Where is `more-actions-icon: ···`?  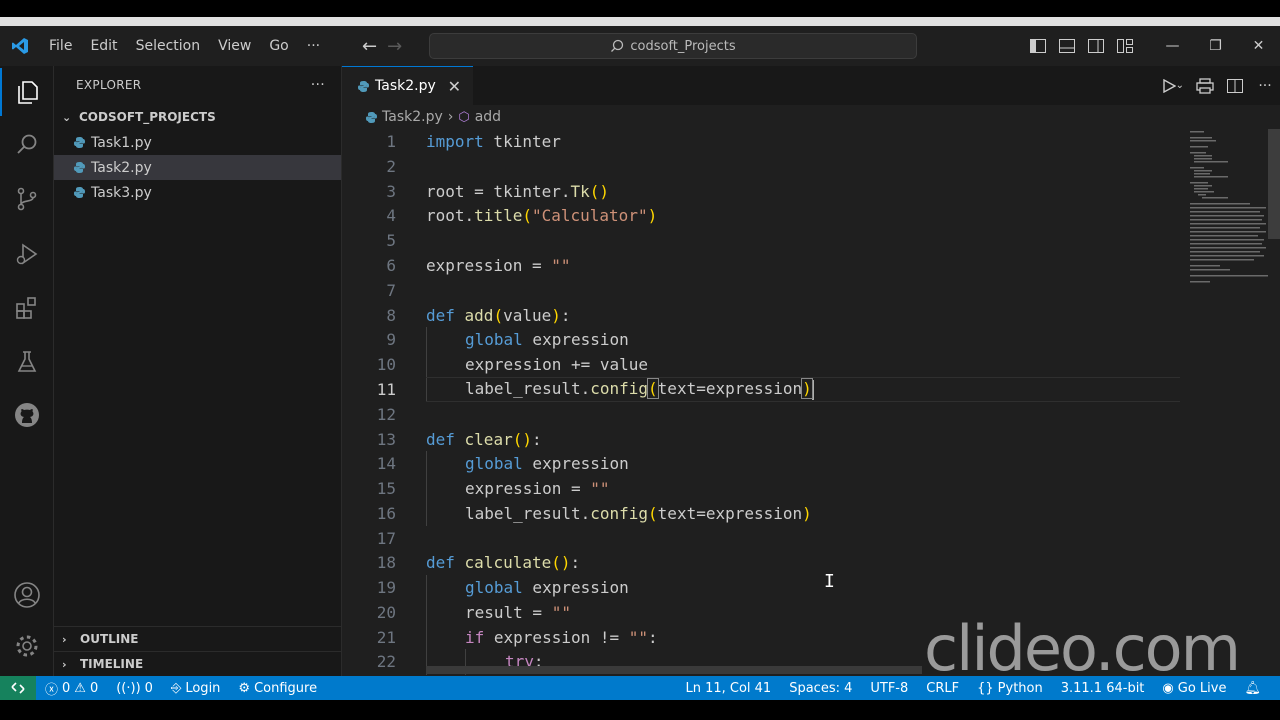
more-actions-icon: ··· is located at coordinates (1265, 86).